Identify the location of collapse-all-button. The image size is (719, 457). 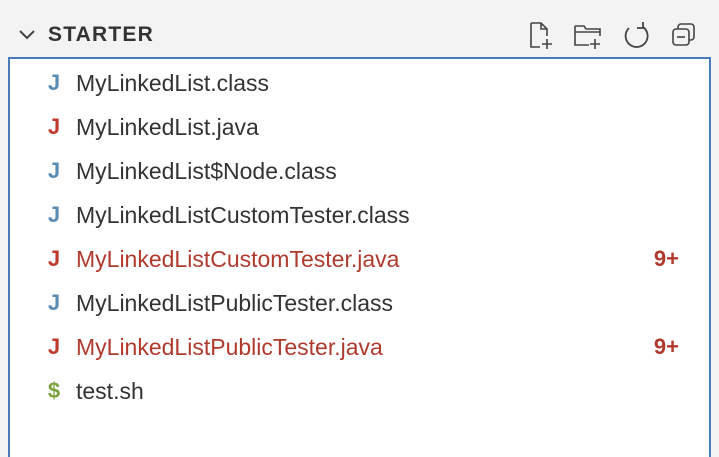
(684, 35).